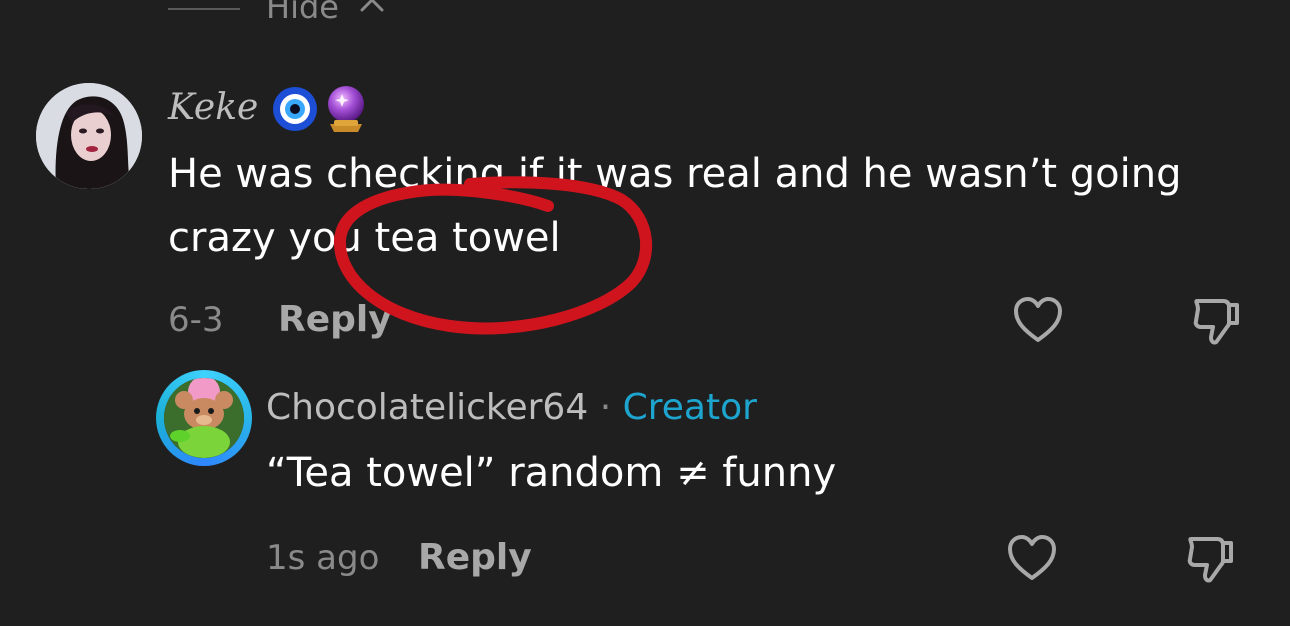 The height and width of the screenshot is (626, 1290). Describe the element at coordinates (689, 407) in the screenshot. I see `creator-badge: Creator` at that location.